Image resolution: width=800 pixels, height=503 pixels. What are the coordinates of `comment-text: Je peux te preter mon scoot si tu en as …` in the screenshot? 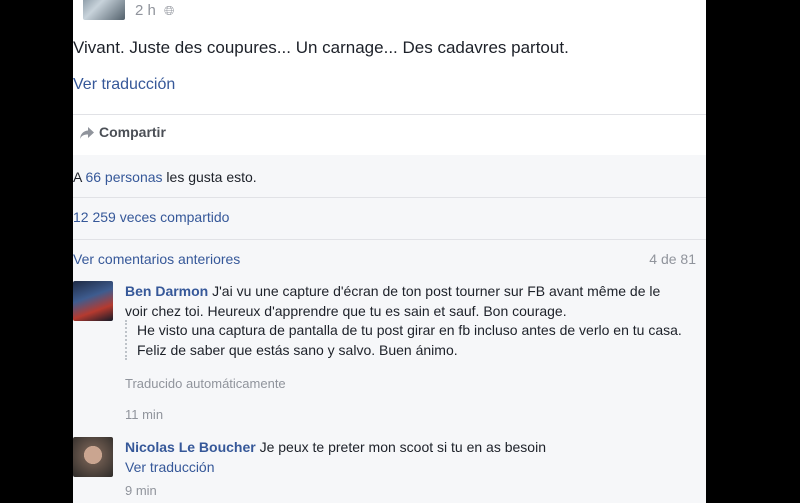 It's located at (402, 447).